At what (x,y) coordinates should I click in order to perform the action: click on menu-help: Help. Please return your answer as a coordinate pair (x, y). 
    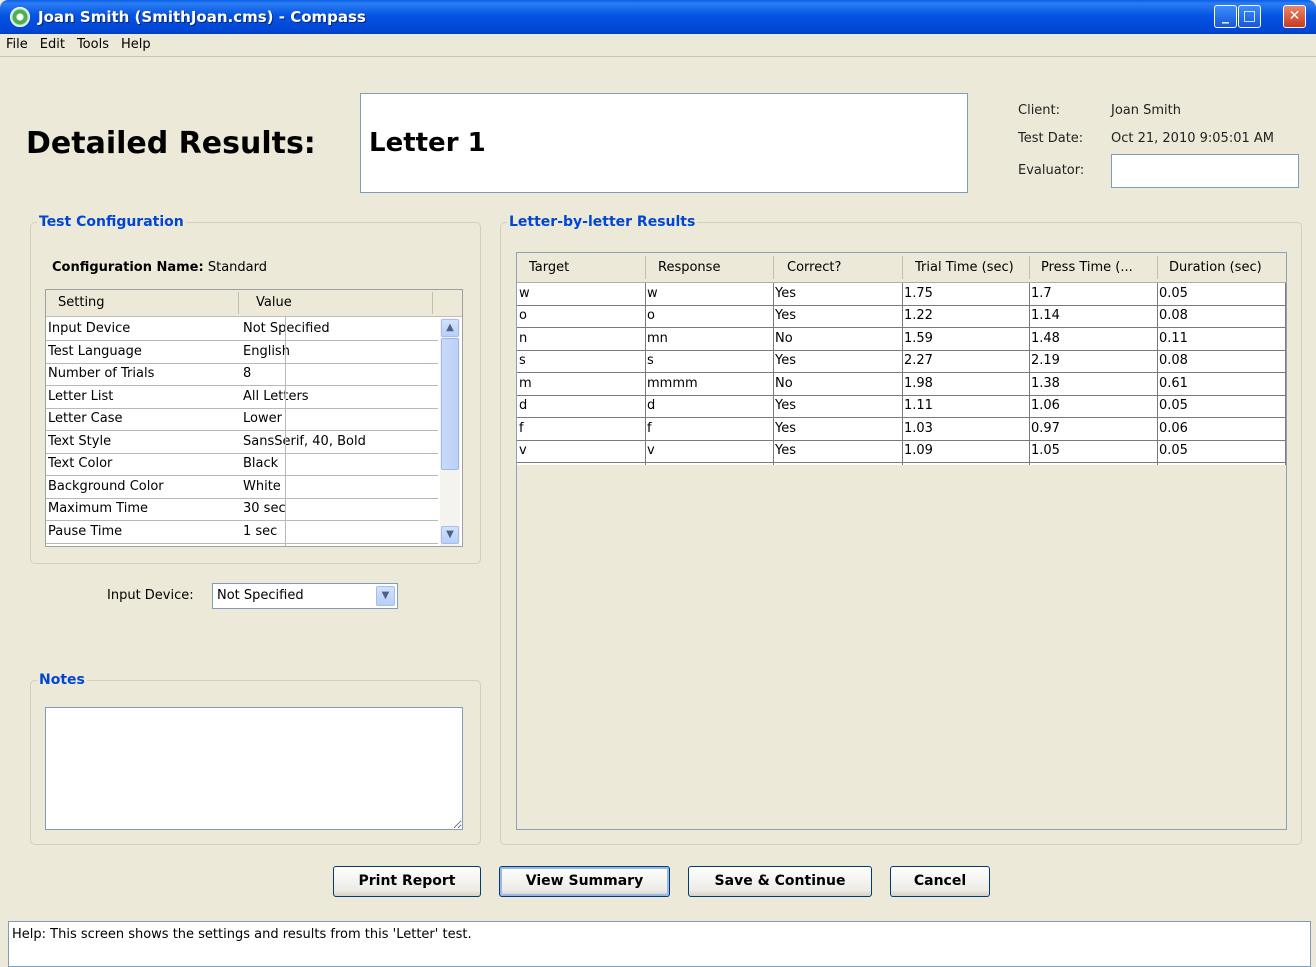
    Looking at the image, I should click on (136, 43).